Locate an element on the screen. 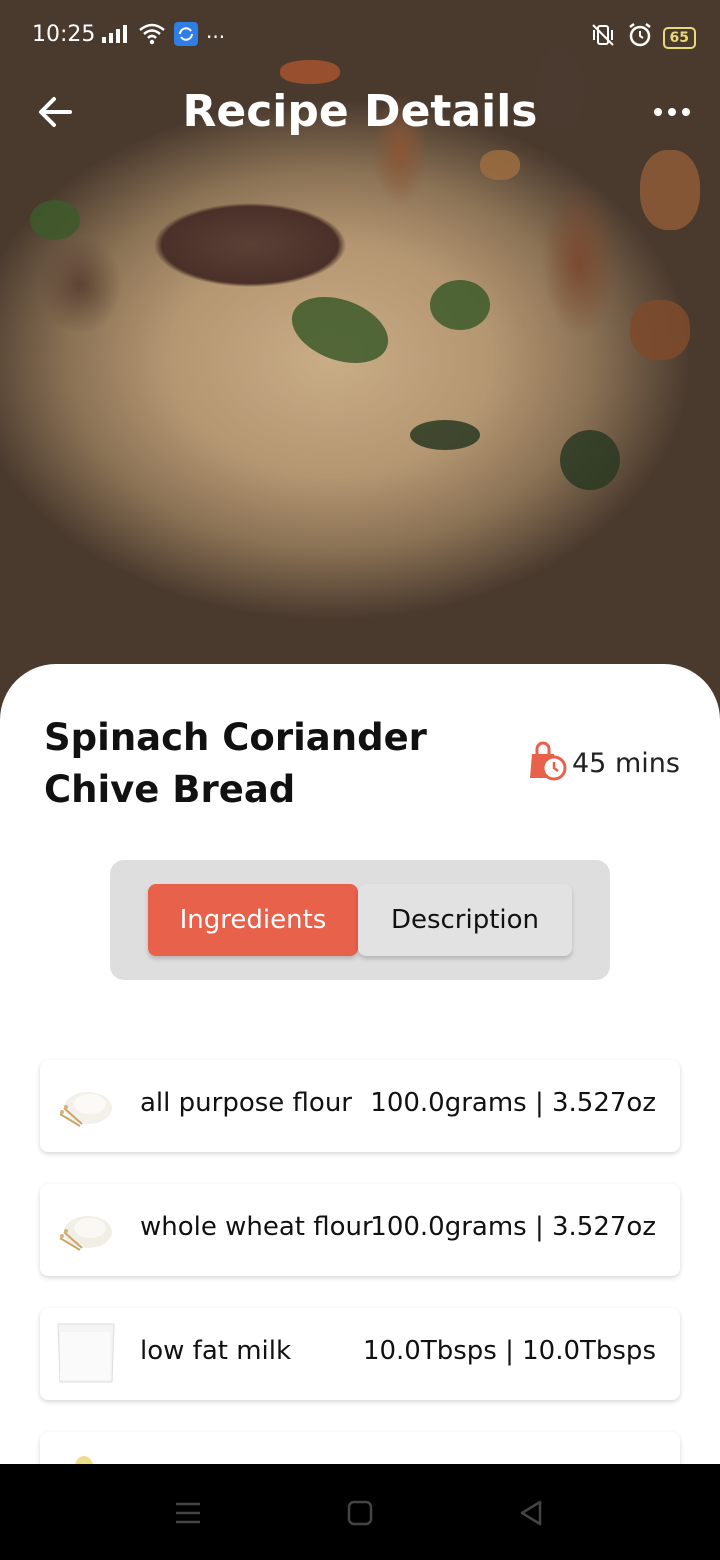 The height and width of the screenshot is (1560, 720). status-bar: 10:25 ··· 65 is located at coordinates (360, 35).